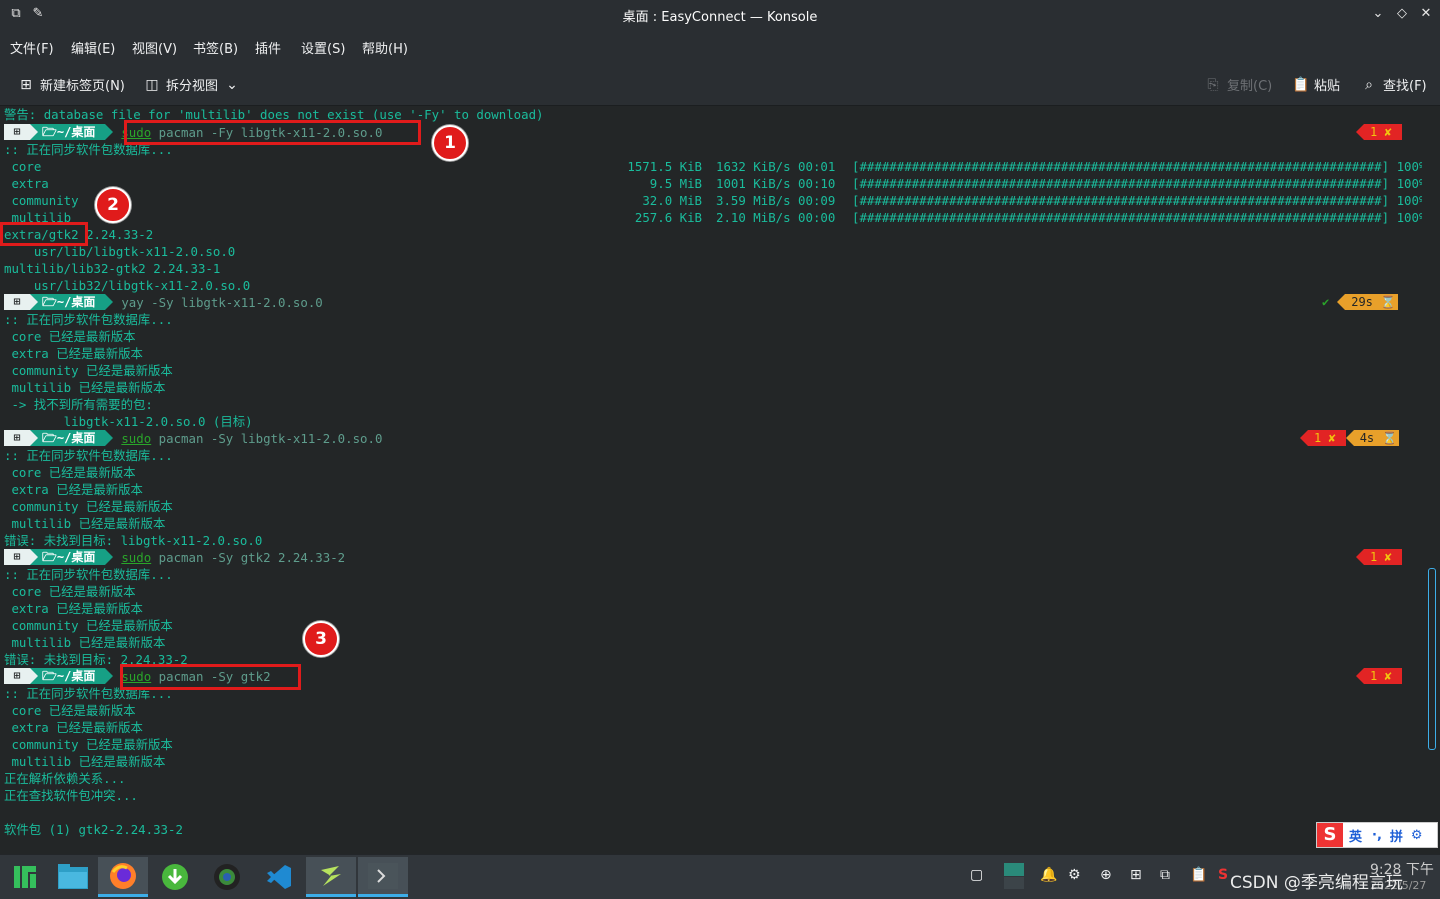  What do you see at coordinates (1432, 659) in the screenshot?
I see `scrollbar-thumb` at bounding box center [1432, 659].